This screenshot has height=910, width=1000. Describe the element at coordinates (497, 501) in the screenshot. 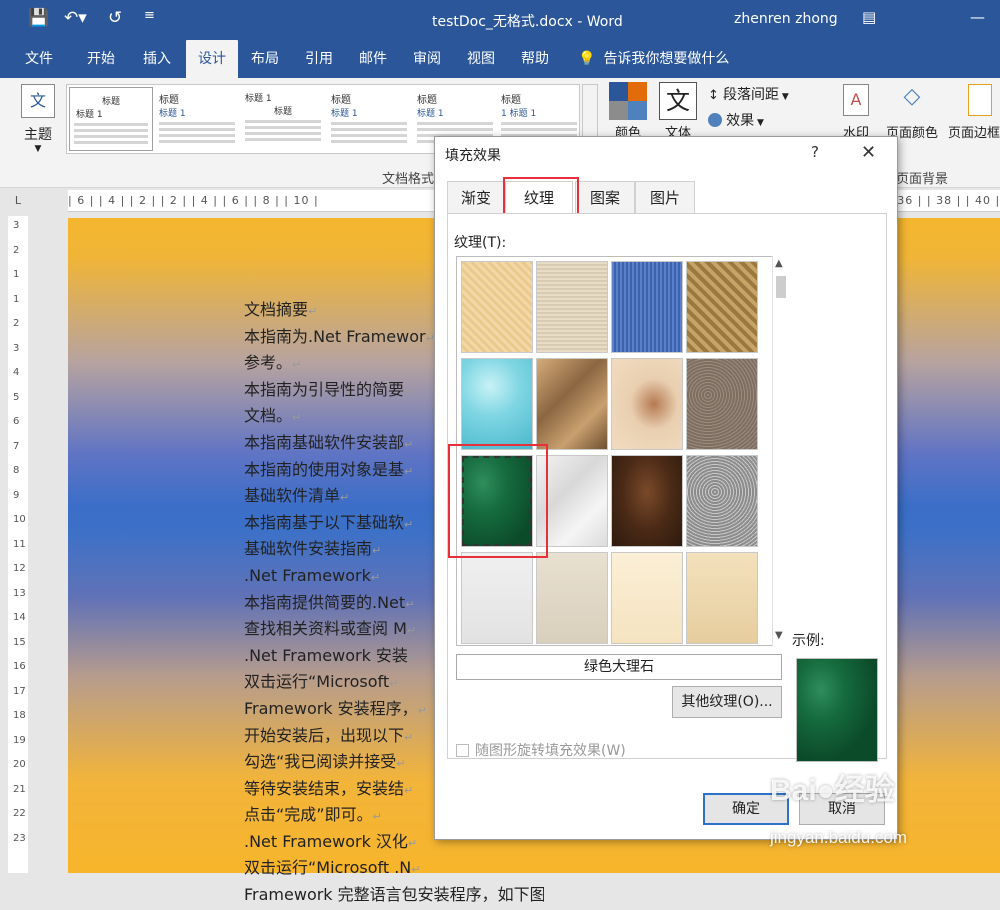

I see `texture-green-marble` at that location.